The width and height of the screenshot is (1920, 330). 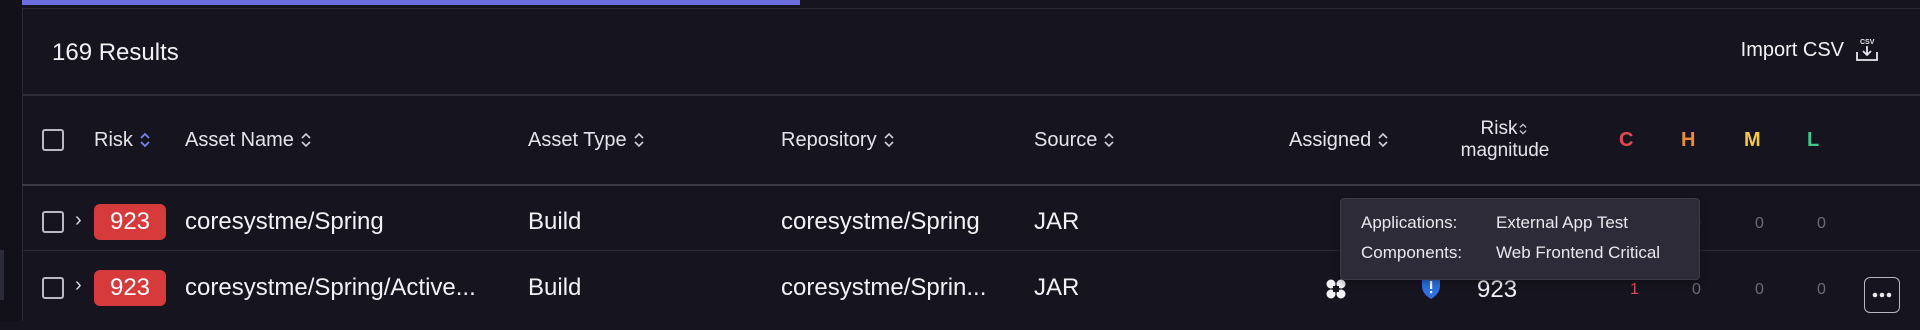 I want to click on column-low: L, so click(x=1813, y=140).